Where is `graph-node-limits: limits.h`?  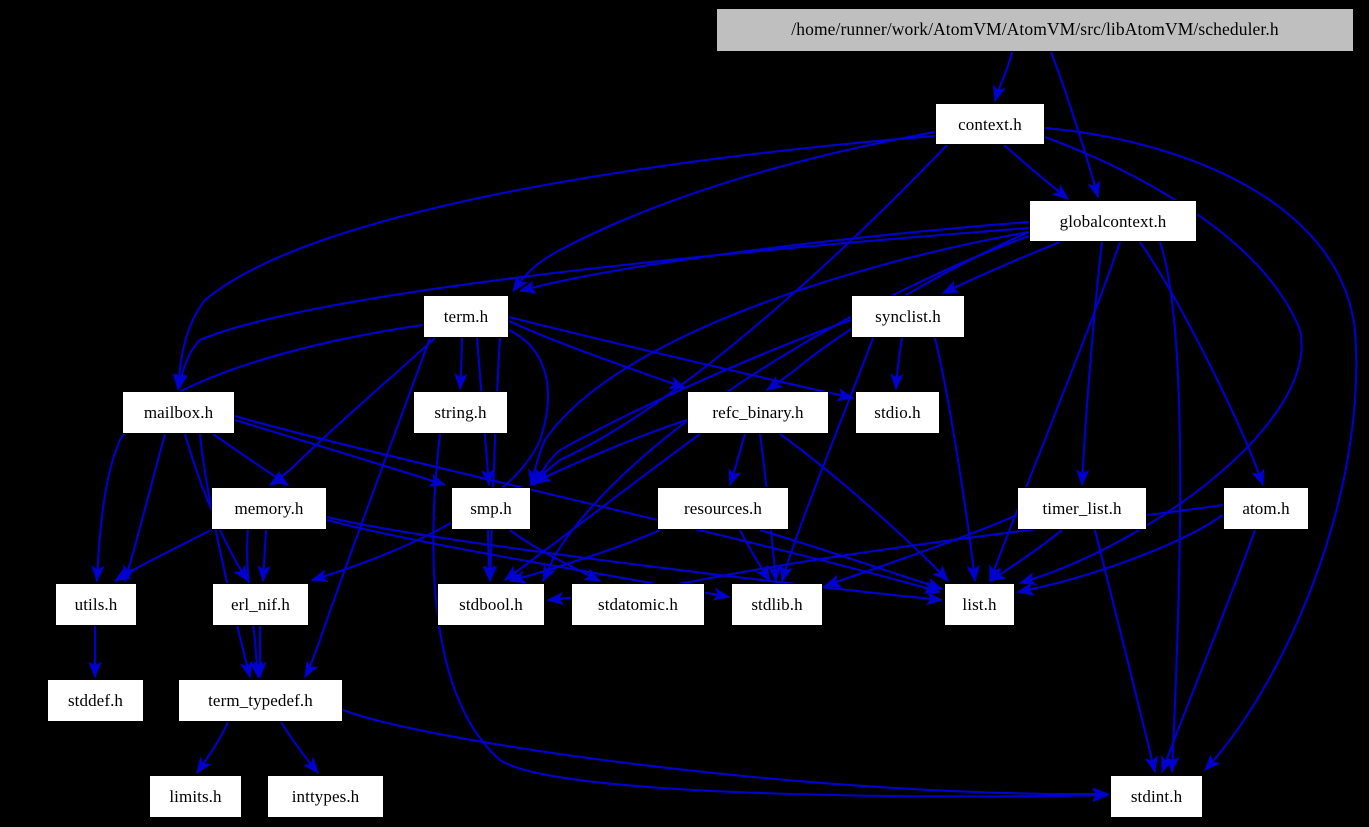 graph-node-limits: limits.h is located at coordinates (195, 796).